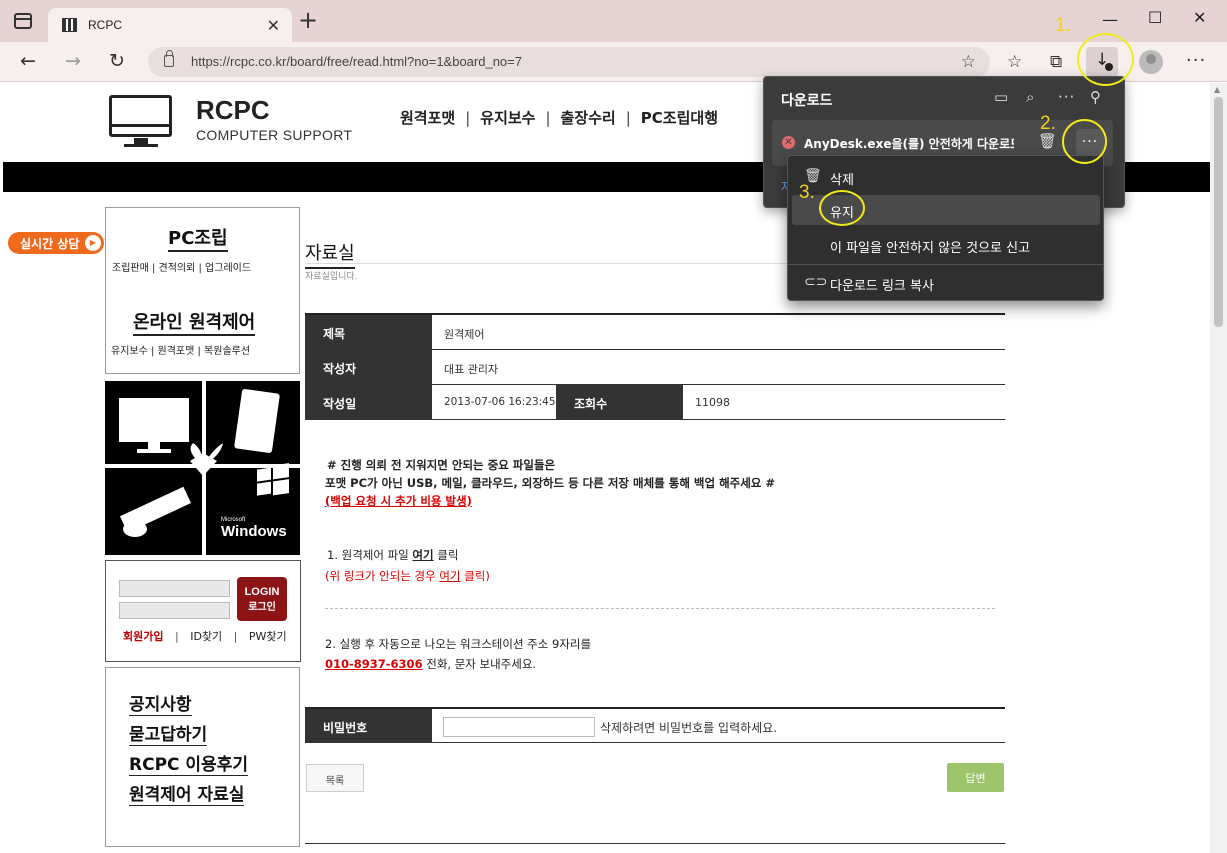 The height and width of the screenshot is (853, 1227). What do you see at coordinates (398, 501) in the screenshot?
I see `notice-line-3: (백업 요청 시 추가 비용 발생)` at bounding box center [398, 501].